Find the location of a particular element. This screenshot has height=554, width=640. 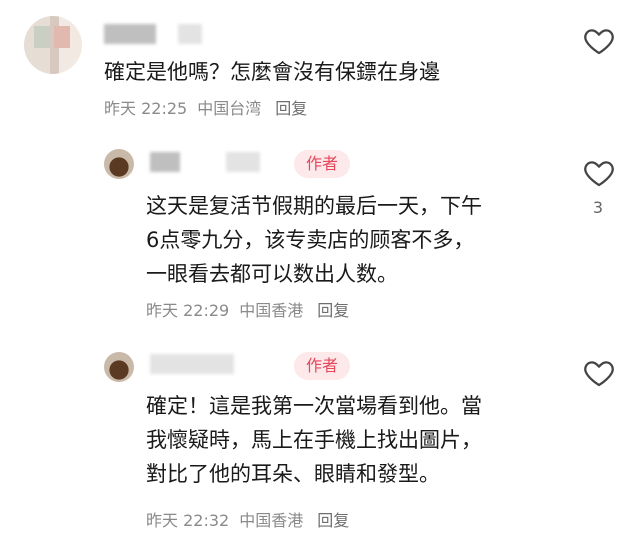

comment-text-line: 對比了他的耳朵、眼睛和發型。 is located at coordinates (293, 474).